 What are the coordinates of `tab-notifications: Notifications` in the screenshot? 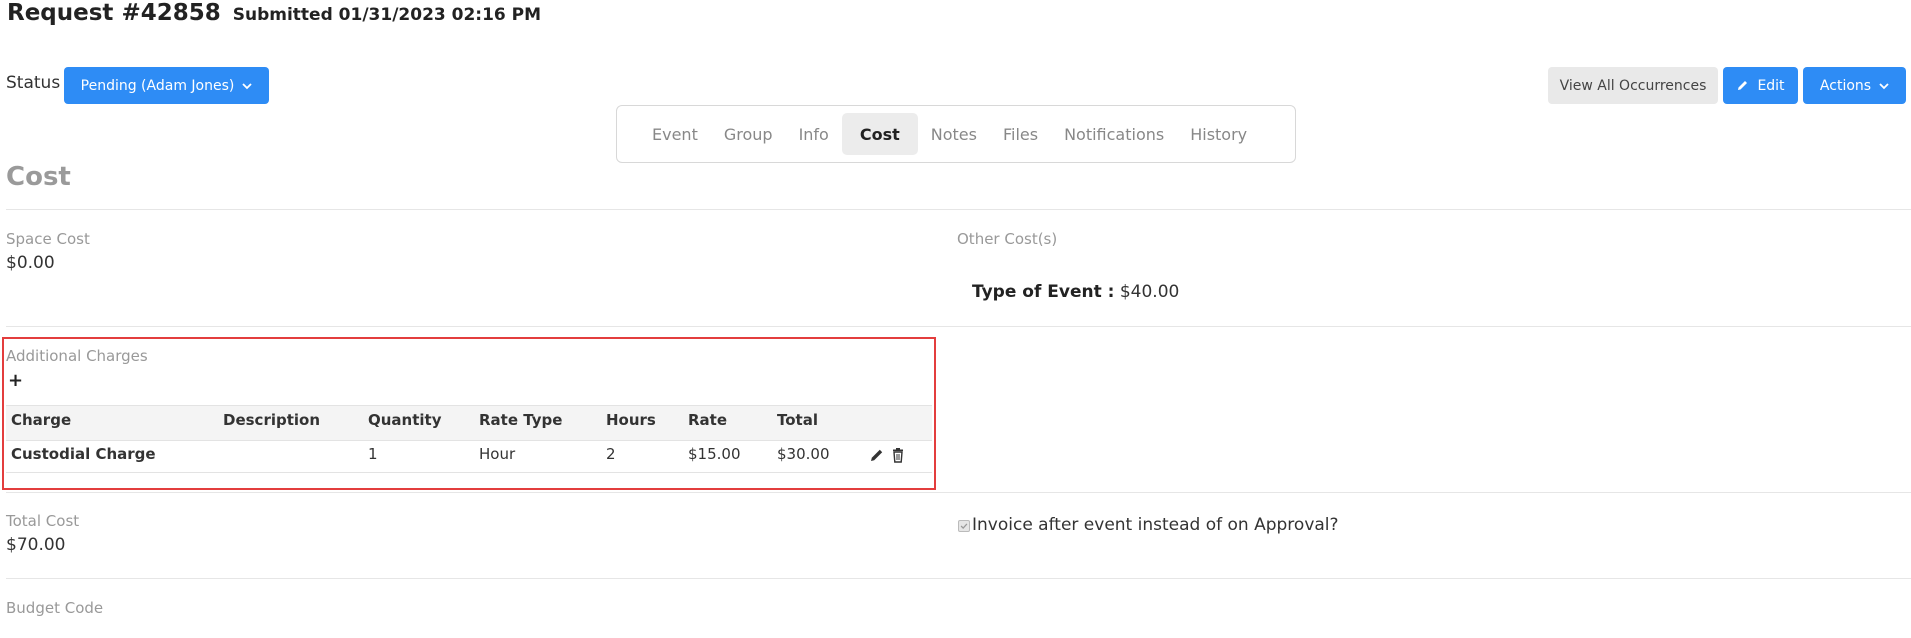 It's located at (1114, 134).